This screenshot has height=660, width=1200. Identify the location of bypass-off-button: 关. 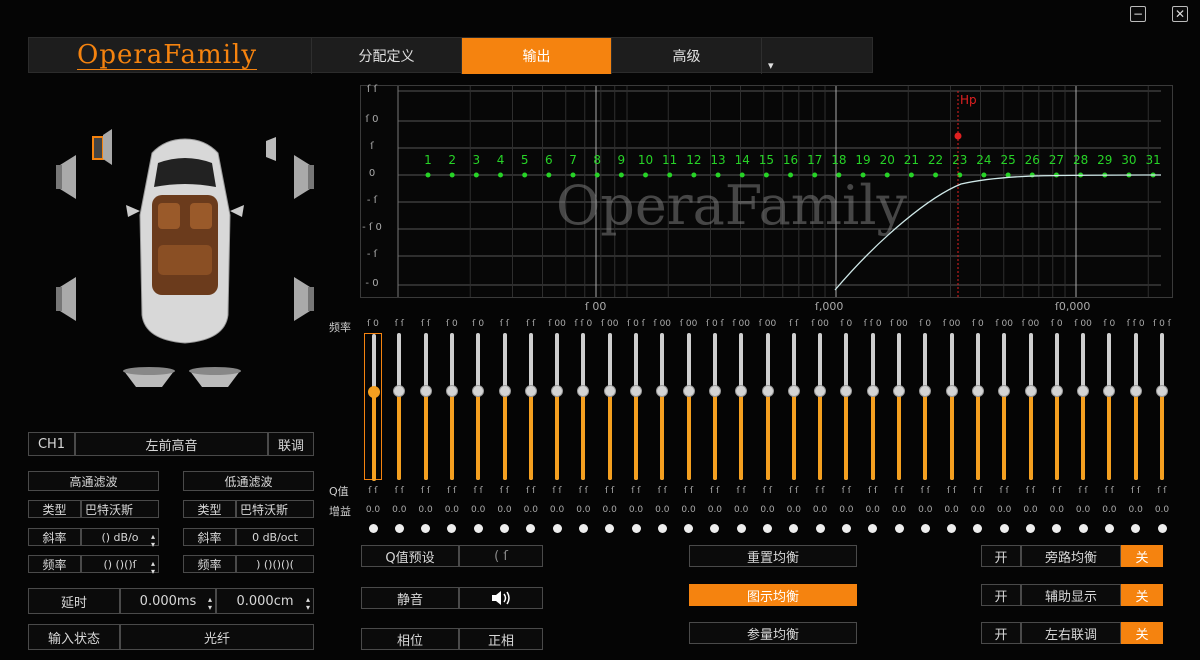
(1142, 556).